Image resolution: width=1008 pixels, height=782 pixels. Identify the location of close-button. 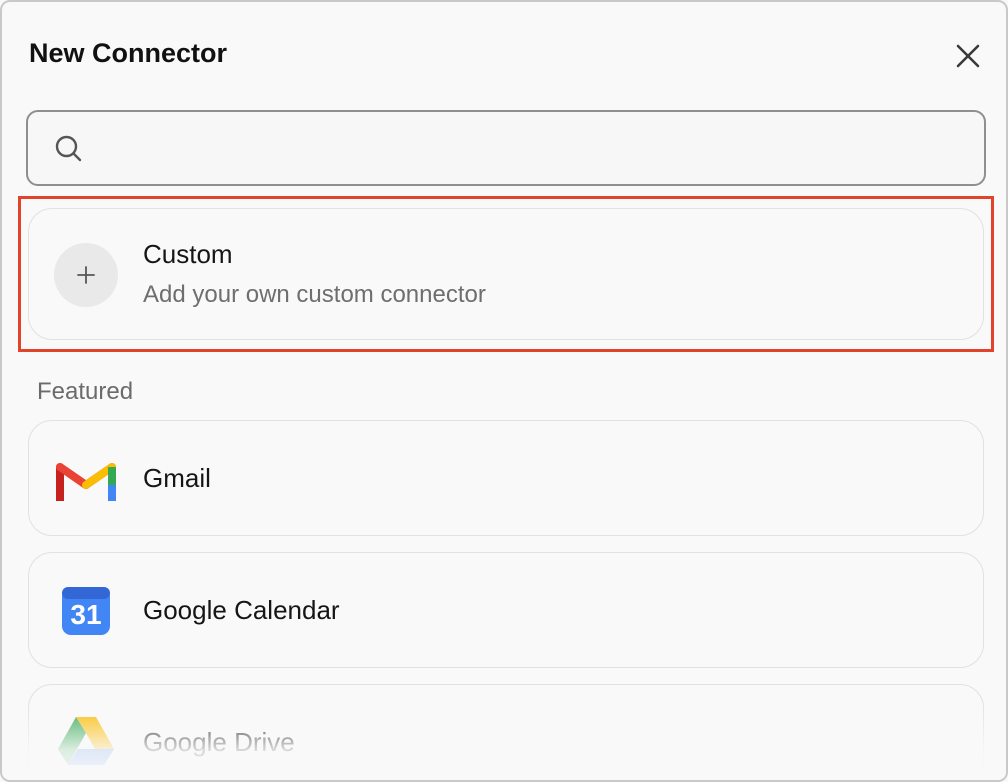
(968, 56).